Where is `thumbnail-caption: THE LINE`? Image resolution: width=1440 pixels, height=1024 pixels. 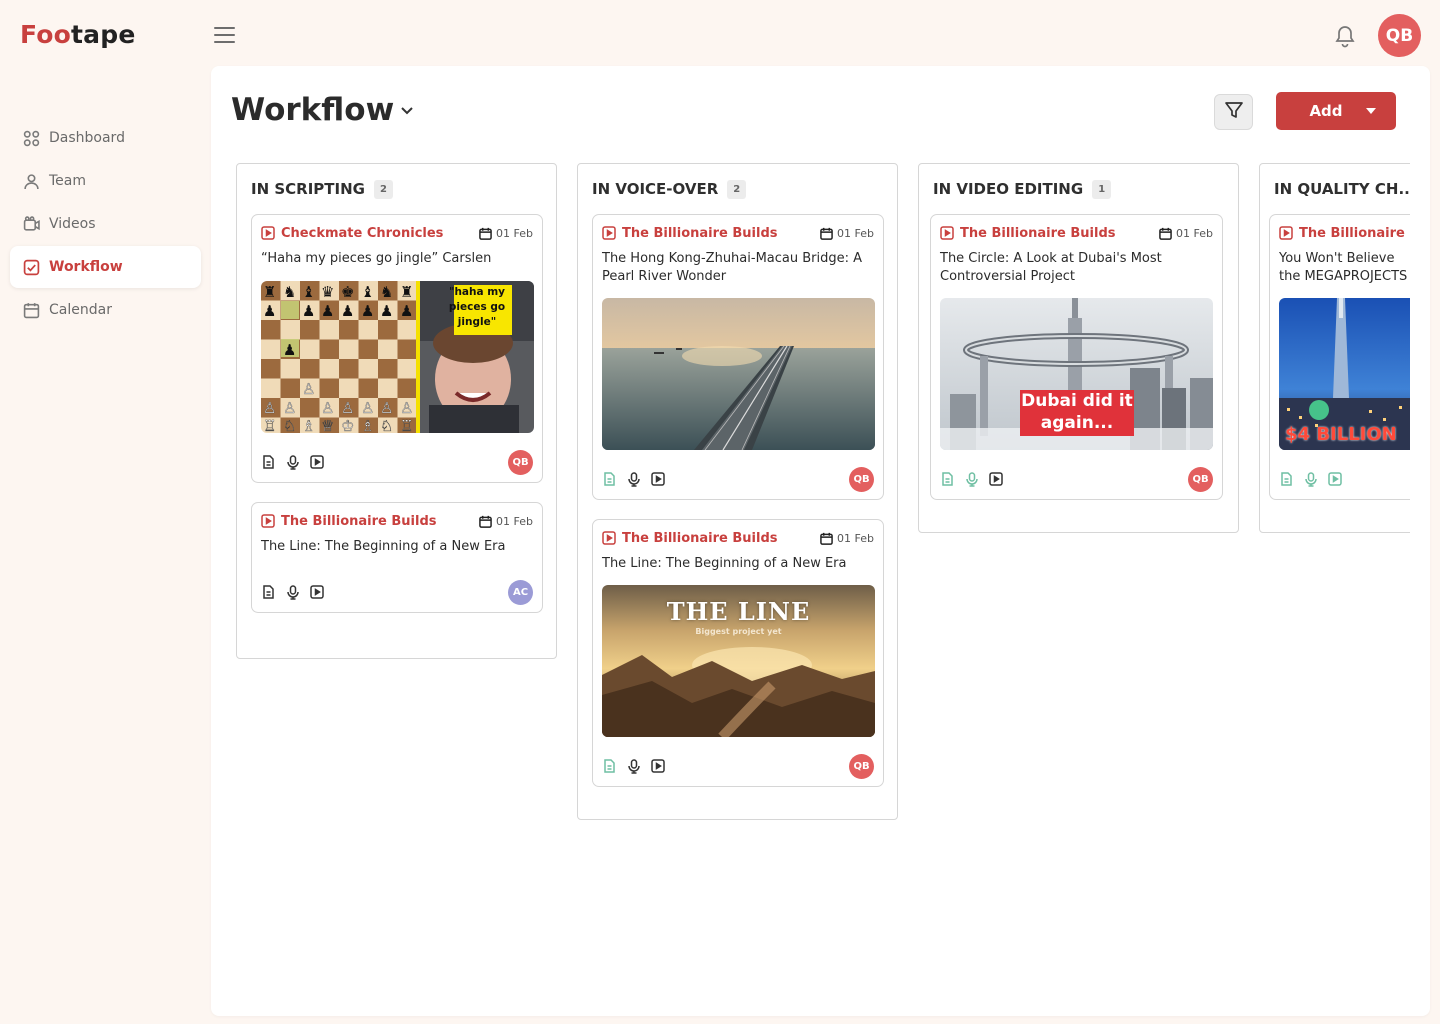
thumbnail-caption: THE LINE is located at coordinates (738, 611).